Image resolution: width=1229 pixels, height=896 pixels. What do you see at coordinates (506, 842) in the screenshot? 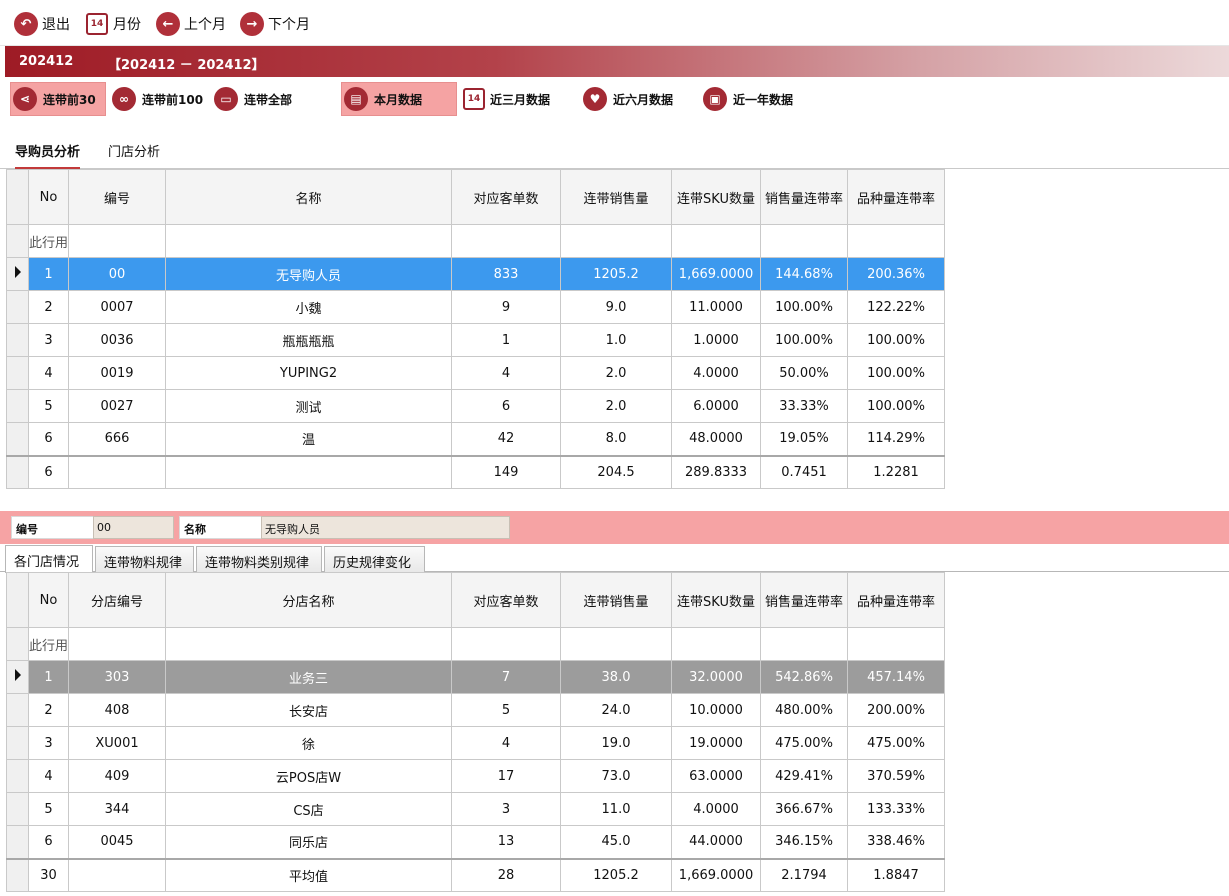
I see `table-cell: 13` at bounding box center [506, 842].